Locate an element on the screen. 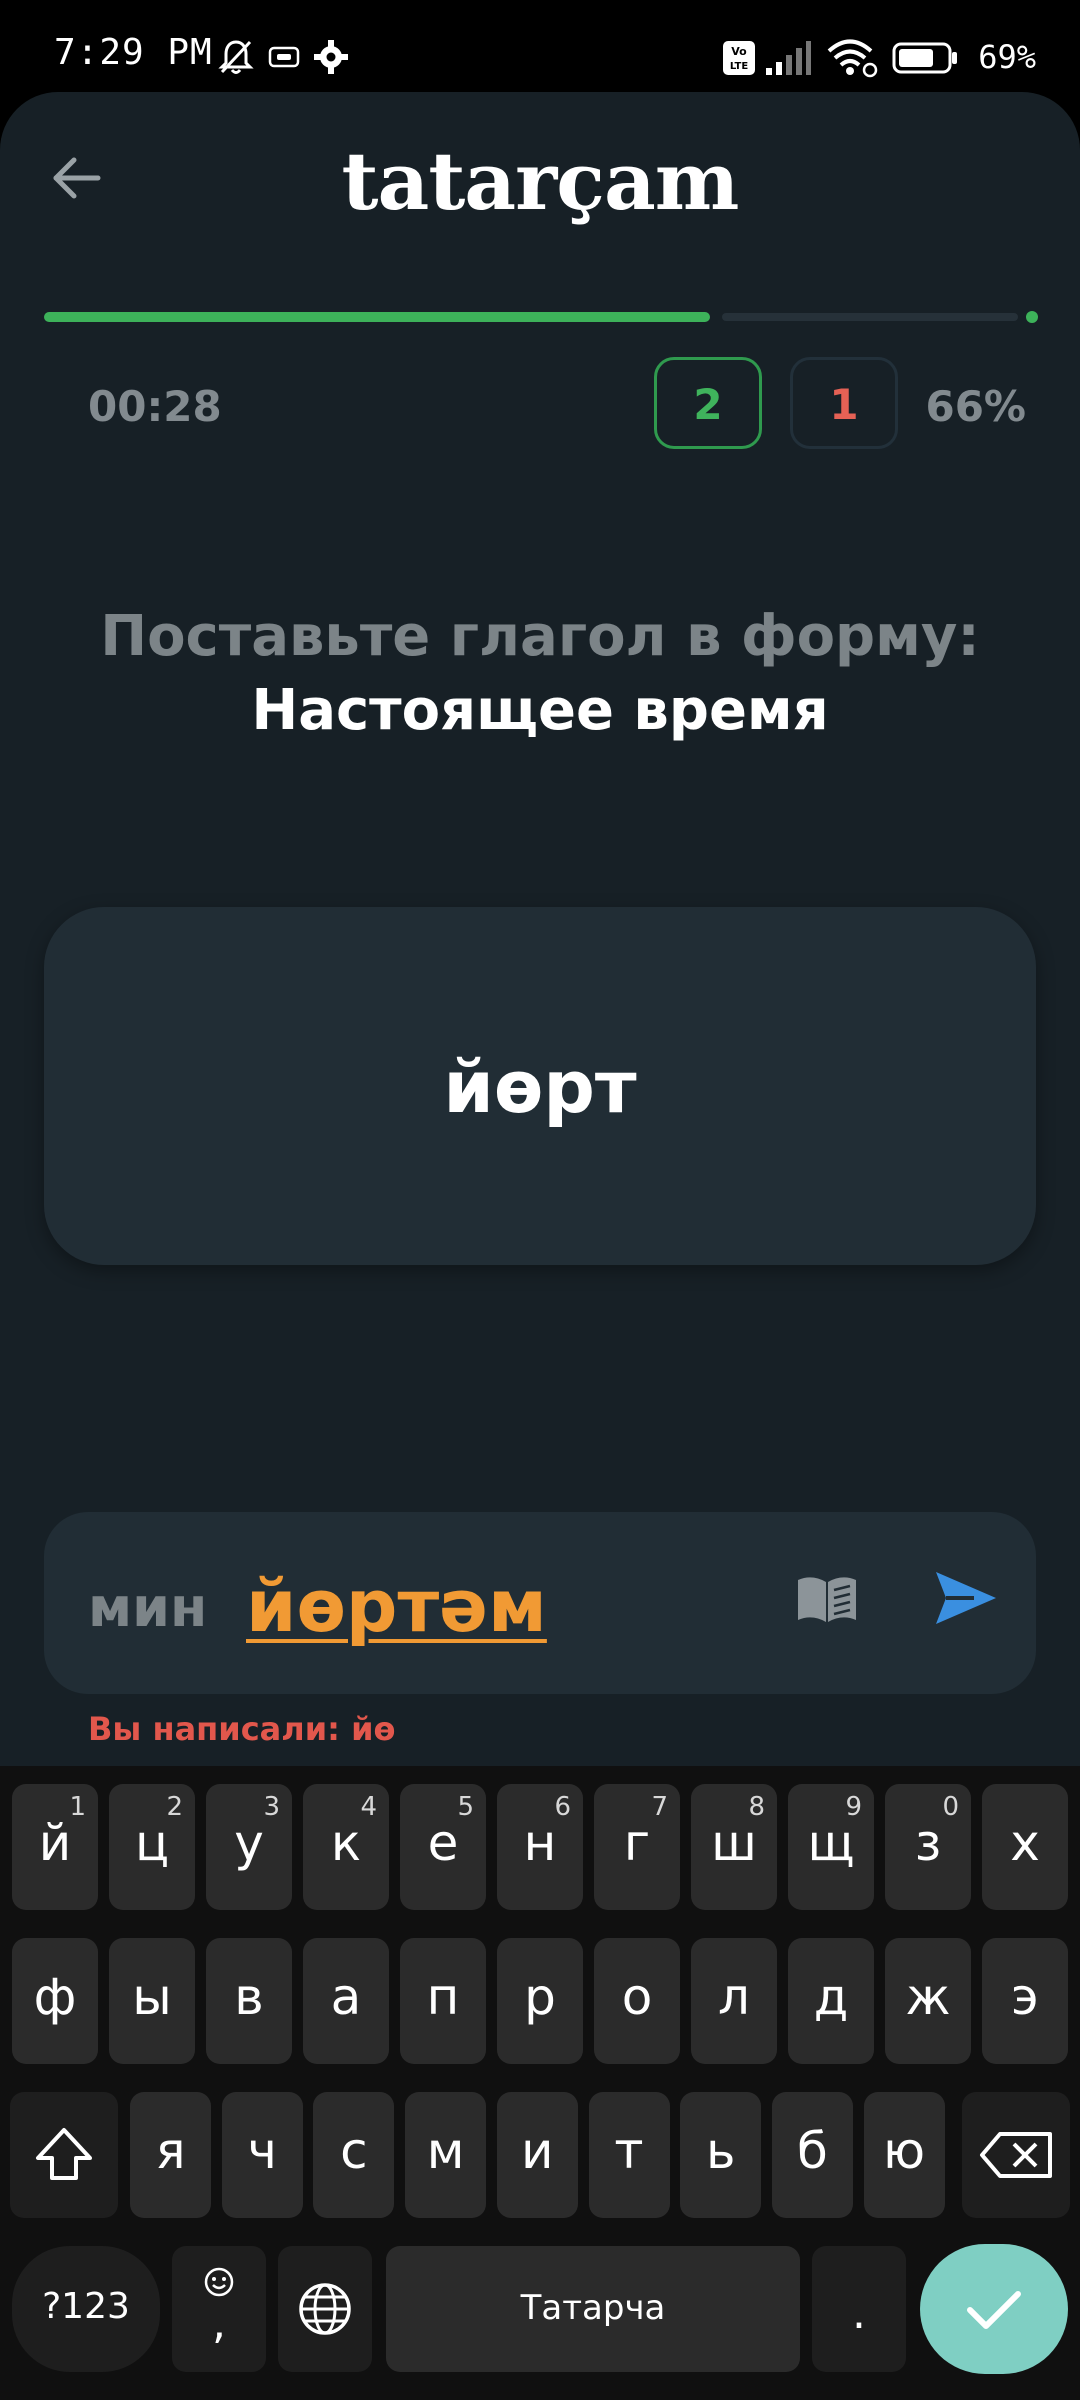 The height and width of the screenshot is (2400, 1080). volte-icon: Vo LTE is located at coordinates (739, 58).